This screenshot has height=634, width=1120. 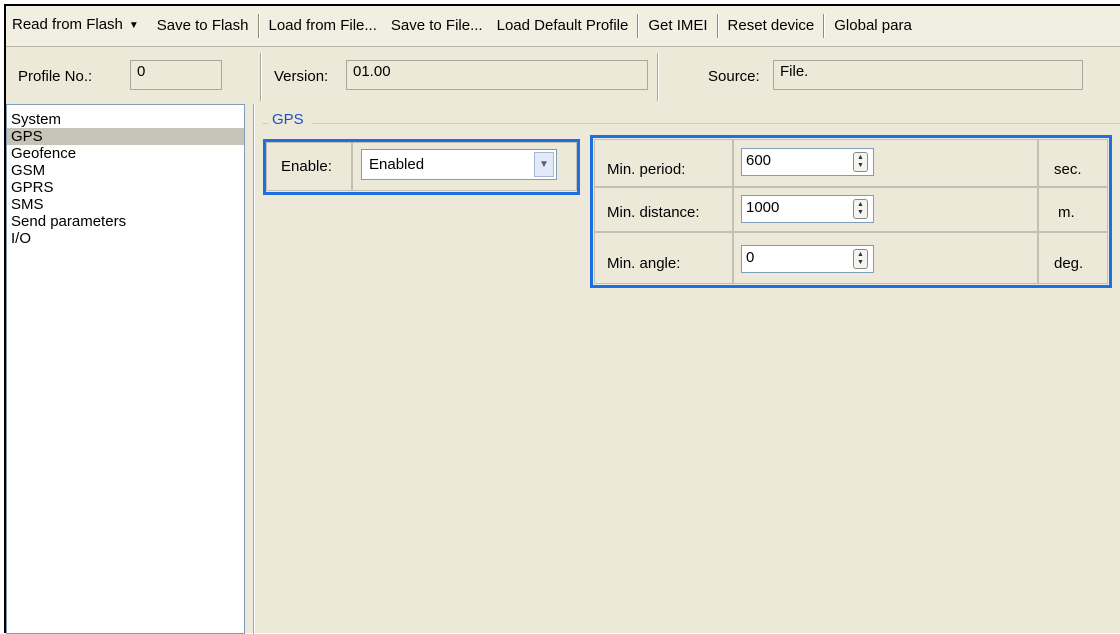 I want to click on version-label: Version:, so click(x=301, y=76).